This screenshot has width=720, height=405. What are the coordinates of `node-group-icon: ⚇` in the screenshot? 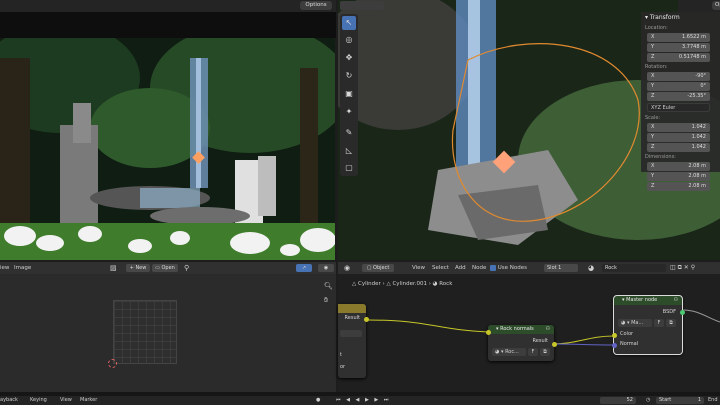 It's located at (547, 329).